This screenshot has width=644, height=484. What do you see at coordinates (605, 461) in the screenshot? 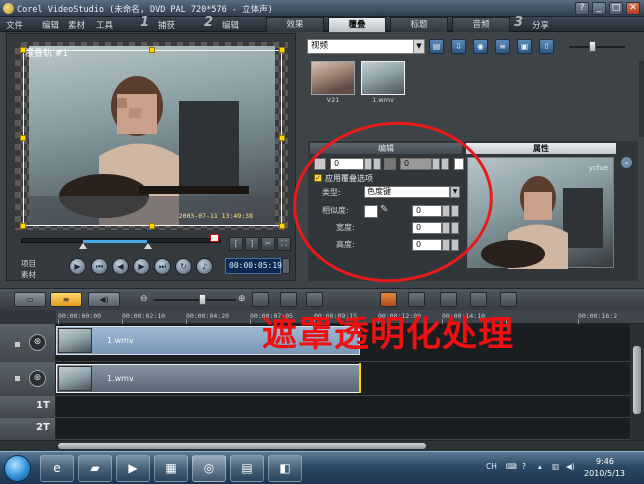
I see `clock-time: 9:46` at bounding box center [605, 461].